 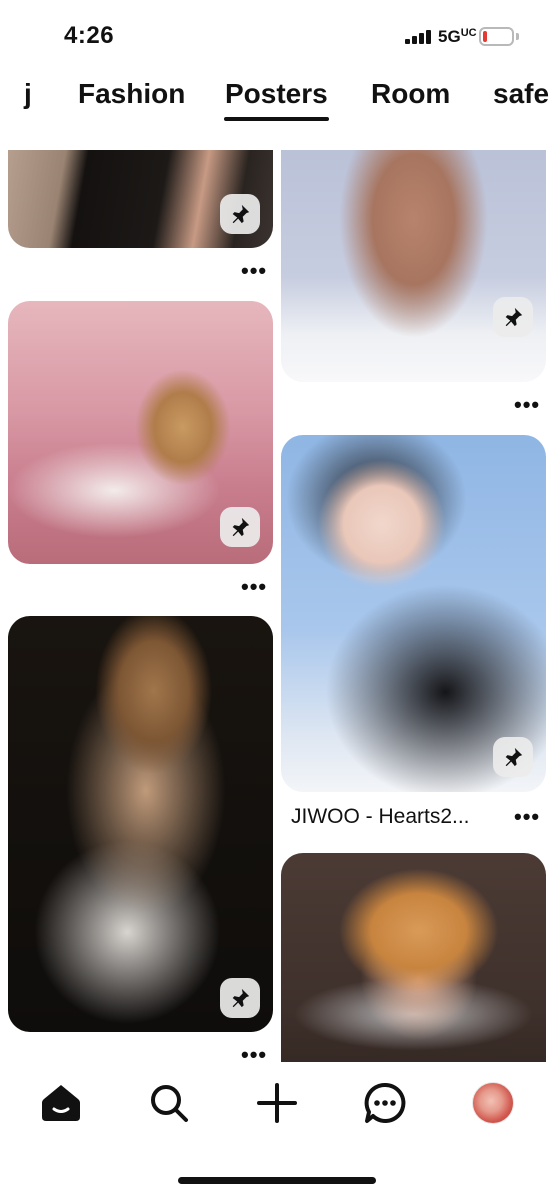 What do you see at coordinates (131, 94) in the screenshot?
I see `tab-fashion: Fashion` at bounding box center [131, 94].